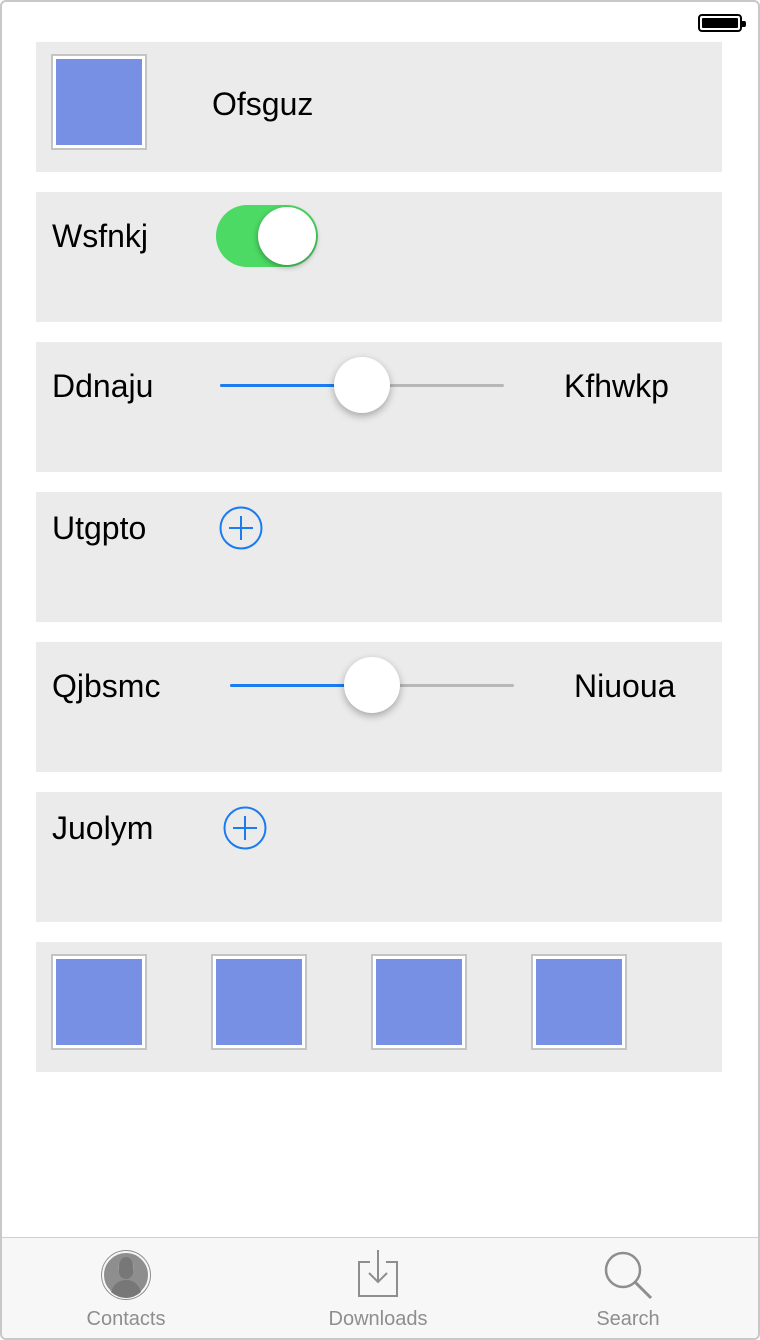  Describe the element at coordinates (628, 1275) in the screenshot. I see `search-icon` at that location.